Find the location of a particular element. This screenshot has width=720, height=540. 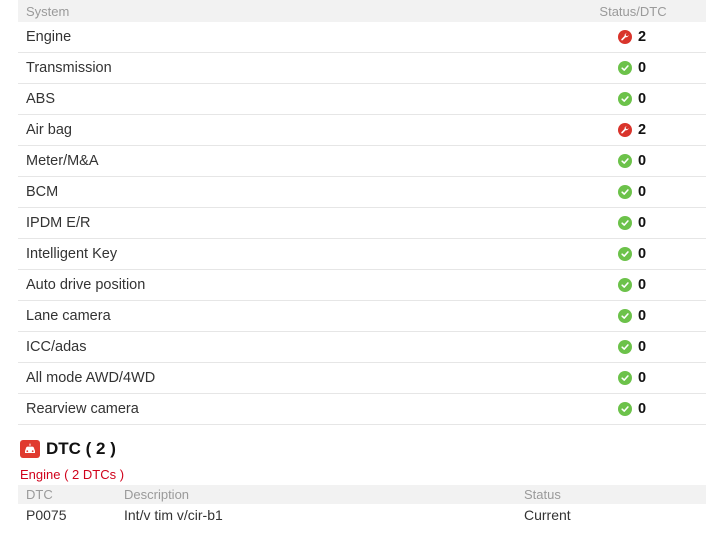

system-row: Air bag 2 is located at coordinates (362, 130).